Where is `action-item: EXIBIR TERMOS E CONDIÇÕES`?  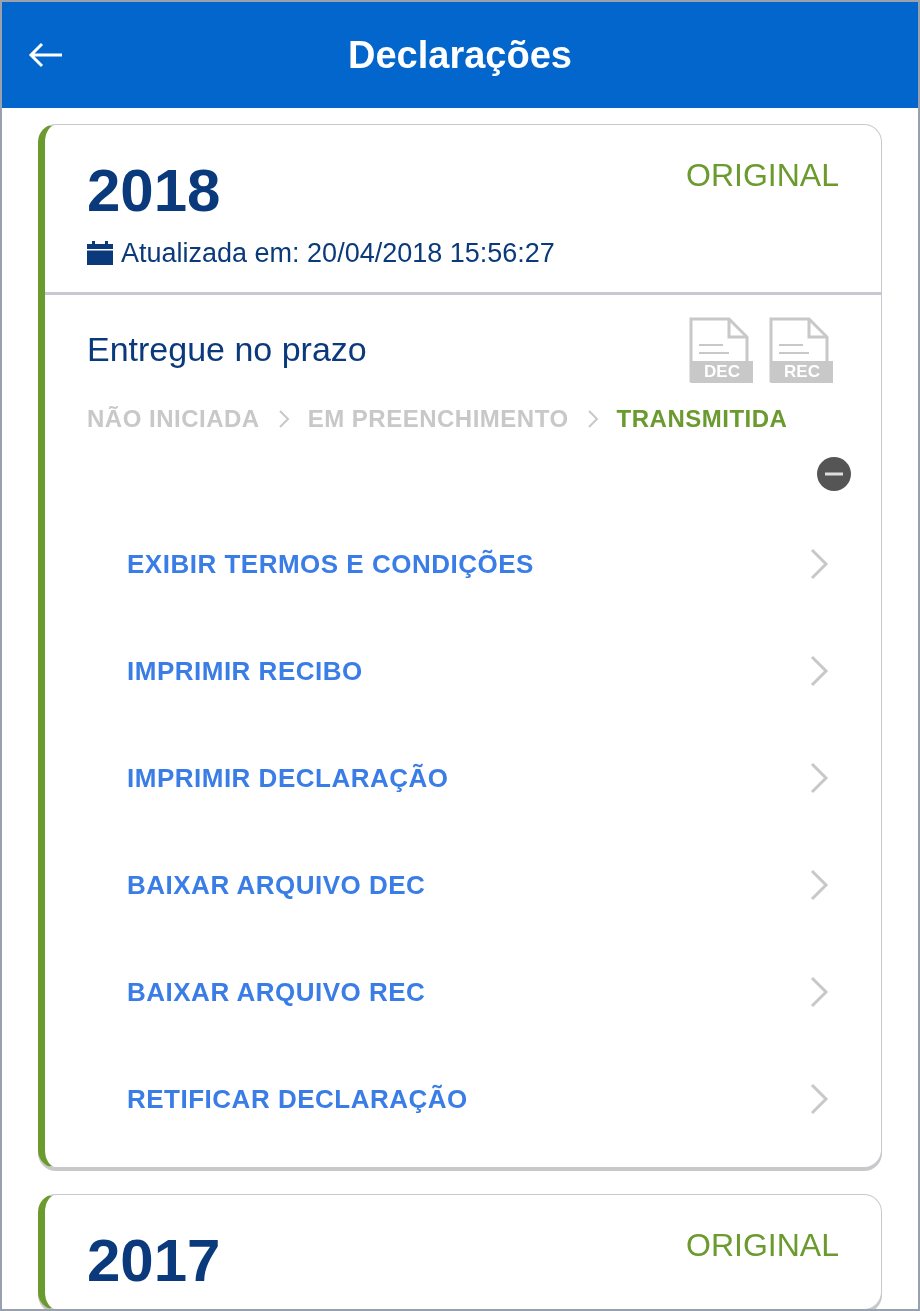
action-item: EXIBIR TERMOS E CONDIÇÕES is located at coordinates (478, 564).